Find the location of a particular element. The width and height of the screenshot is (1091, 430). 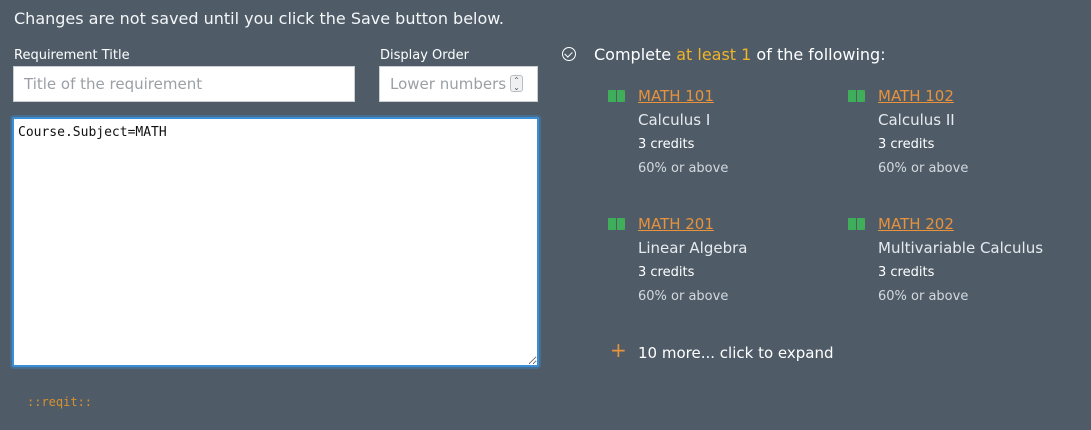

course-name: Calculus II is located at coordinates (916, 120).